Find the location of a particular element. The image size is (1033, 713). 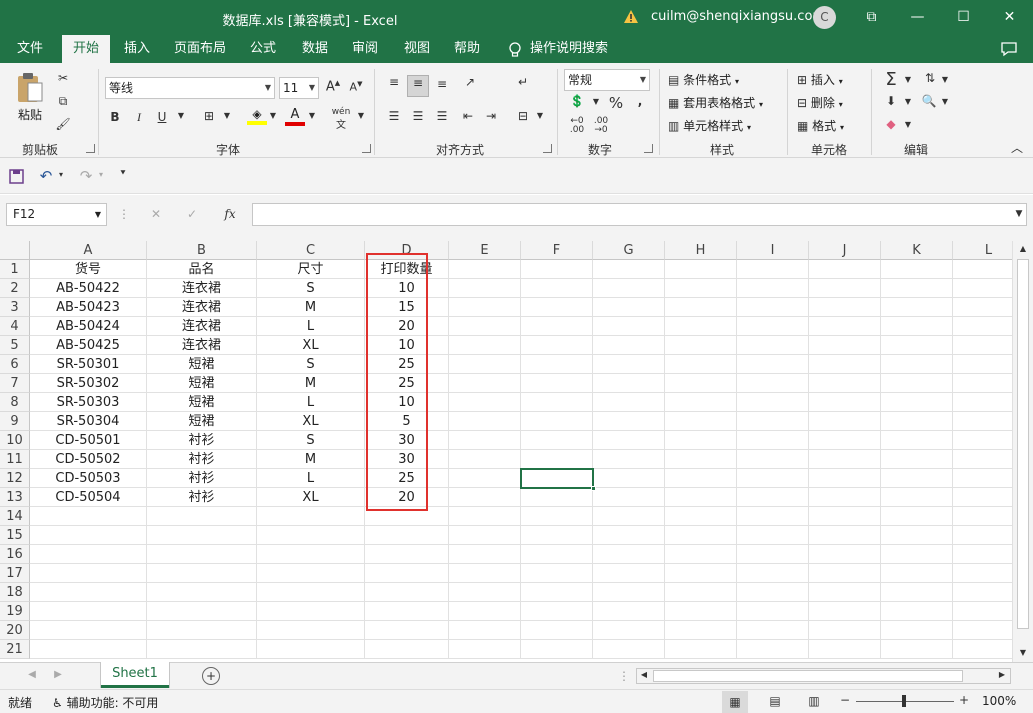

horizontal-scrollbar: ◀ ▶ is located at coordinates (823, 676).